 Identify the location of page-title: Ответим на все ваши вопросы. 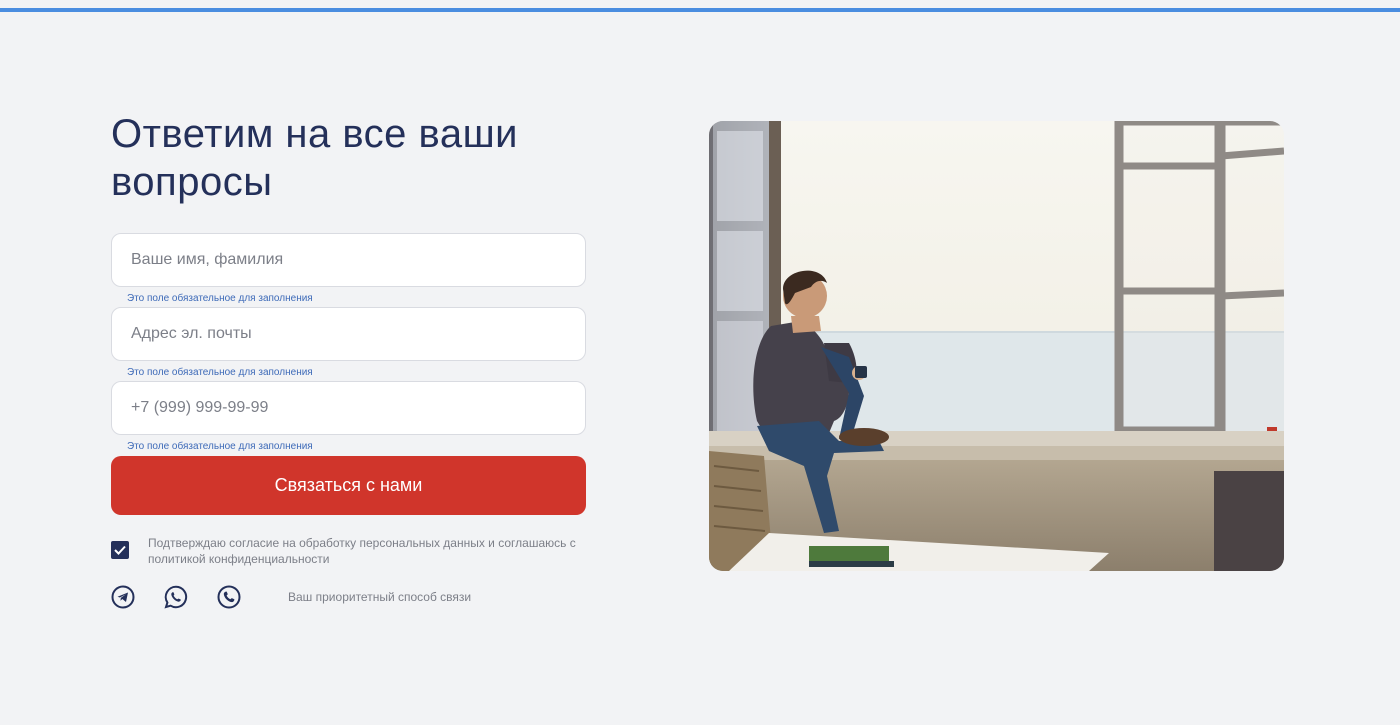
(315, 158).